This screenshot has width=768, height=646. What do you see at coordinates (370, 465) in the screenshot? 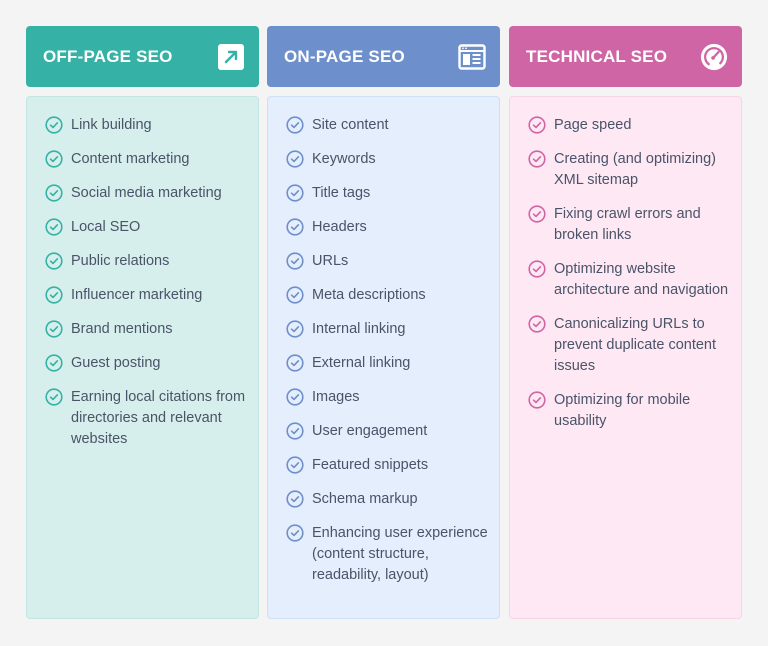
I see `list-item-label: Featured snippets` at bounding box center [370, 465].